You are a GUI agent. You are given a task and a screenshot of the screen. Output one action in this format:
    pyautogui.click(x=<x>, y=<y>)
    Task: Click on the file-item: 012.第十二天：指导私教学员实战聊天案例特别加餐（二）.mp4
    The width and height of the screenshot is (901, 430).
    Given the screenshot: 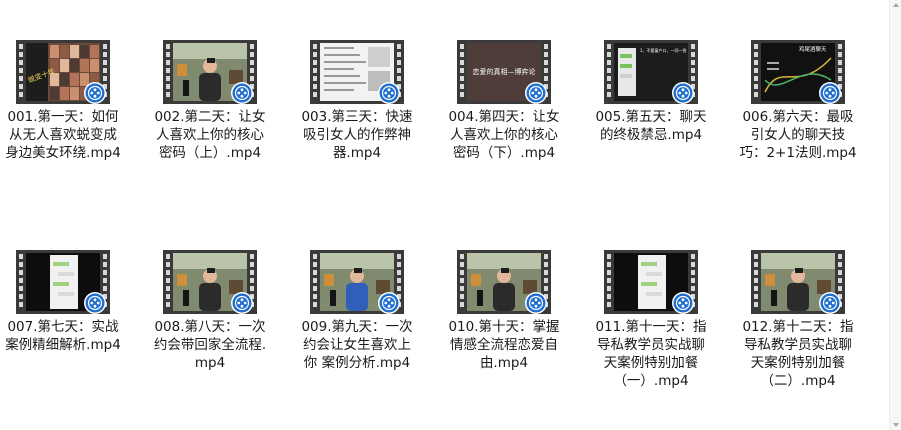 What is the action you would take?
    pyautogui.click(x=798, y=335)
    